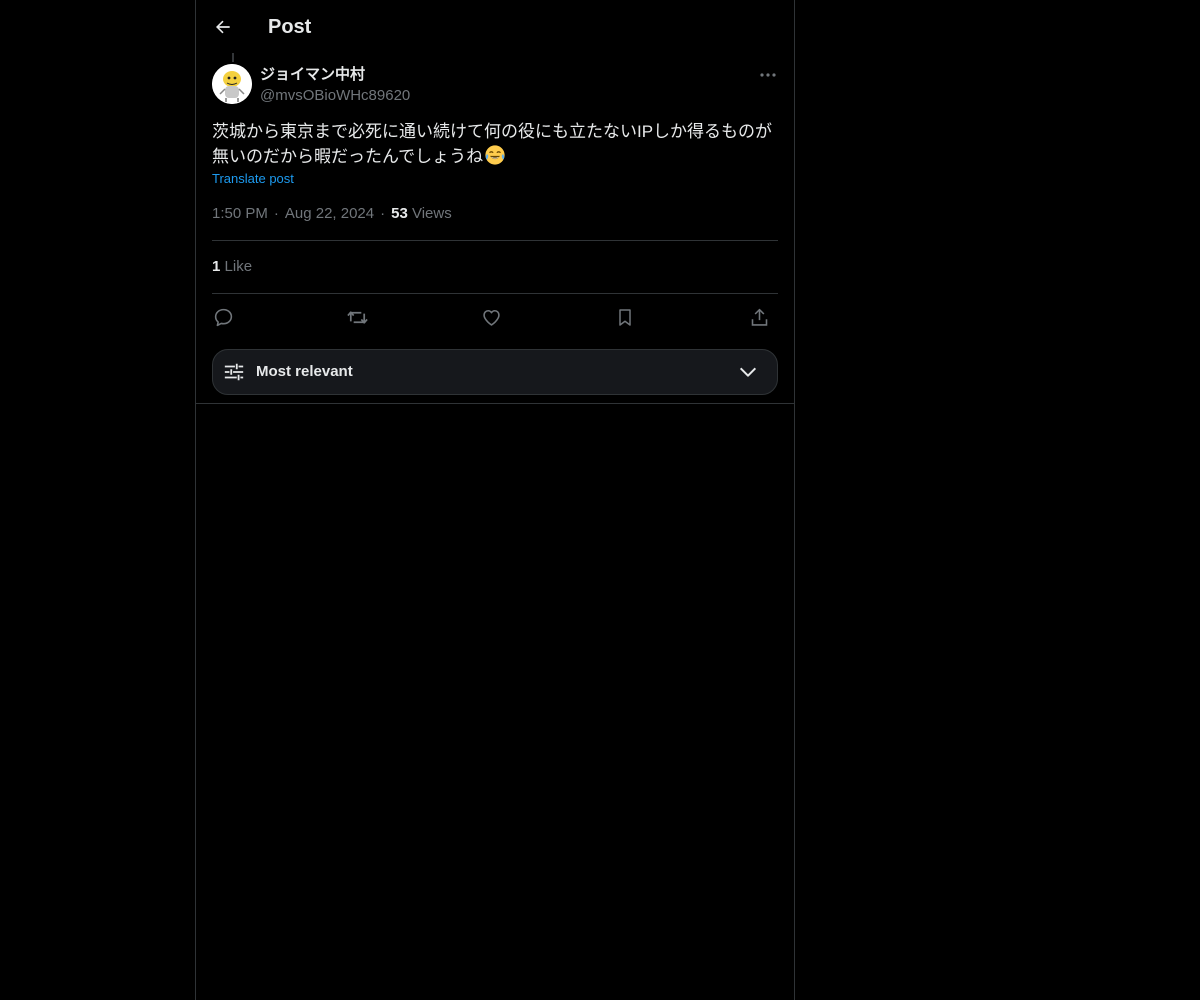 The image size is (1200, 1000). I want to click on views-count: 53, so click(399, 213).